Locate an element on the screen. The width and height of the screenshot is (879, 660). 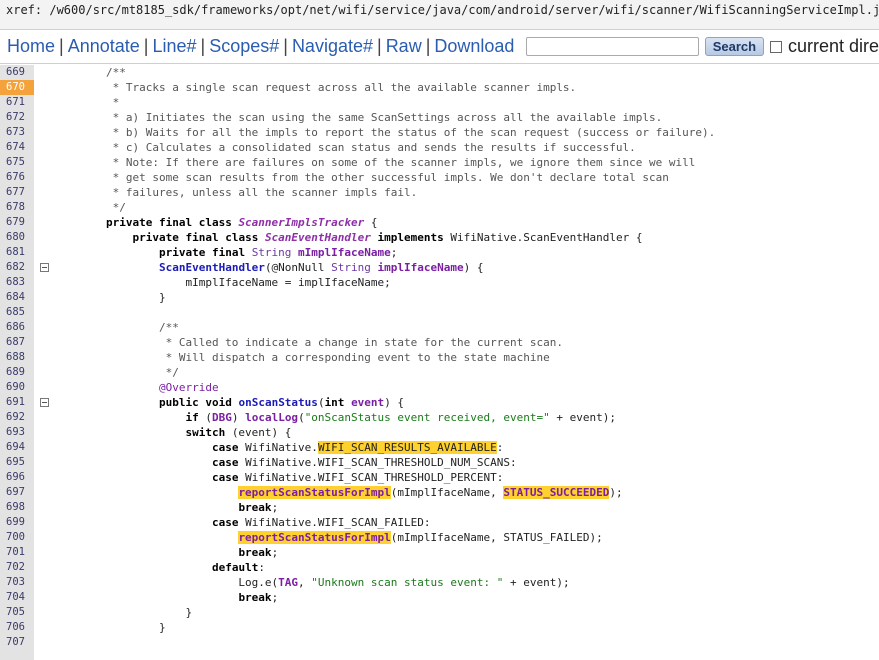
line-number-link: 678 is located at coordinates (17, 207).